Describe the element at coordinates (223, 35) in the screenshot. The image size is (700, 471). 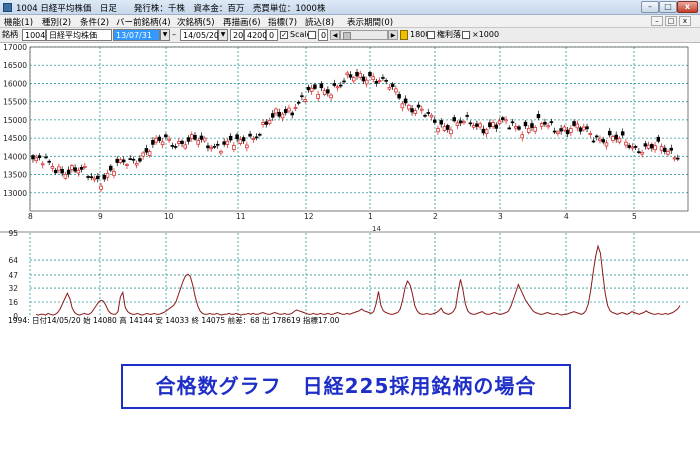
I see `end-date-dropdown-icon: ▼` at that location.